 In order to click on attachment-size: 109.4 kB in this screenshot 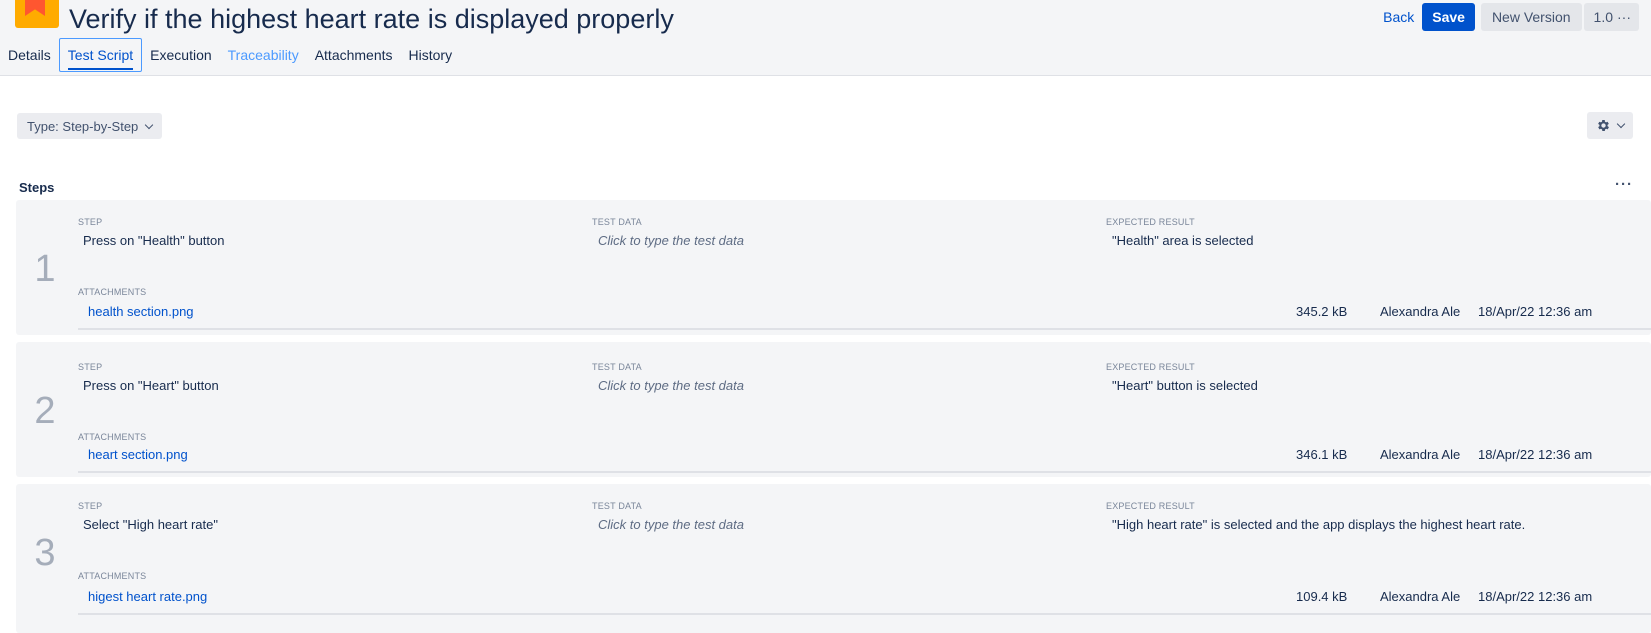, I will do `click(1322, 596)`.